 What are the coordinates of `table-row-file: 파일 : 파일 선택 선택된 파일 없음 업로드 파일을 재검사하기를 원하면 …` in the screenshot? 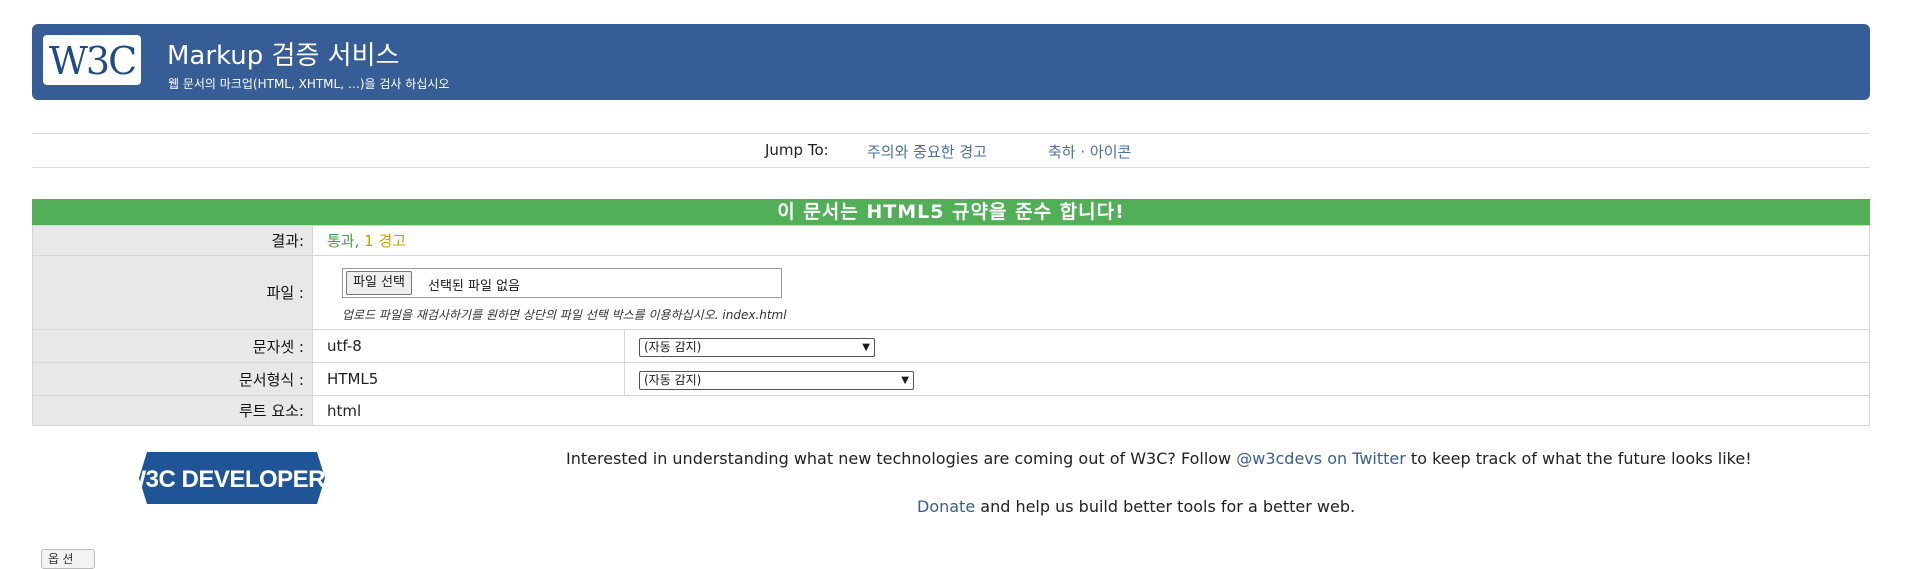 It's located at (951, 292).